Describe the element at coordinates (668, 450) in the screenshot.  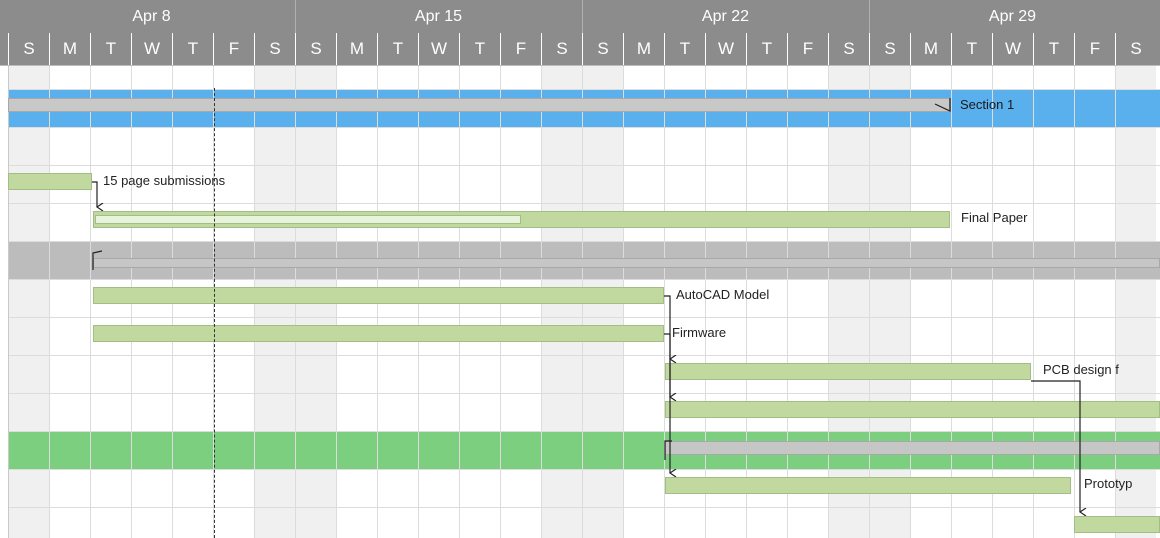
I see `subgroup-start-notch` at that location.